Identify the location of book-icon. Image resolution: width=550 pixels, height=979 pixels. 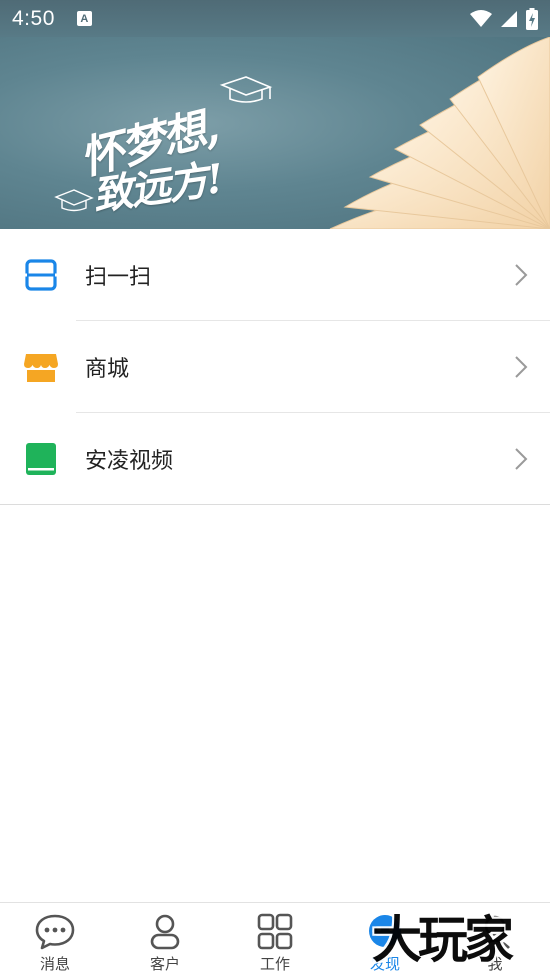
(41, 459).